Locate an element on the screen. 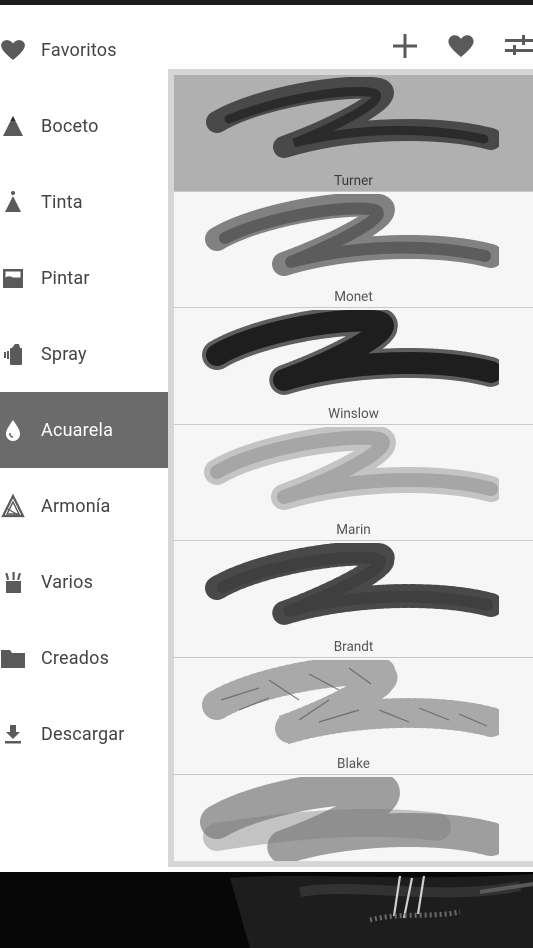 The height and width of the screenshot is (948, 533). brush-item-brandt: Brandt is located at coordinates (353, 599).